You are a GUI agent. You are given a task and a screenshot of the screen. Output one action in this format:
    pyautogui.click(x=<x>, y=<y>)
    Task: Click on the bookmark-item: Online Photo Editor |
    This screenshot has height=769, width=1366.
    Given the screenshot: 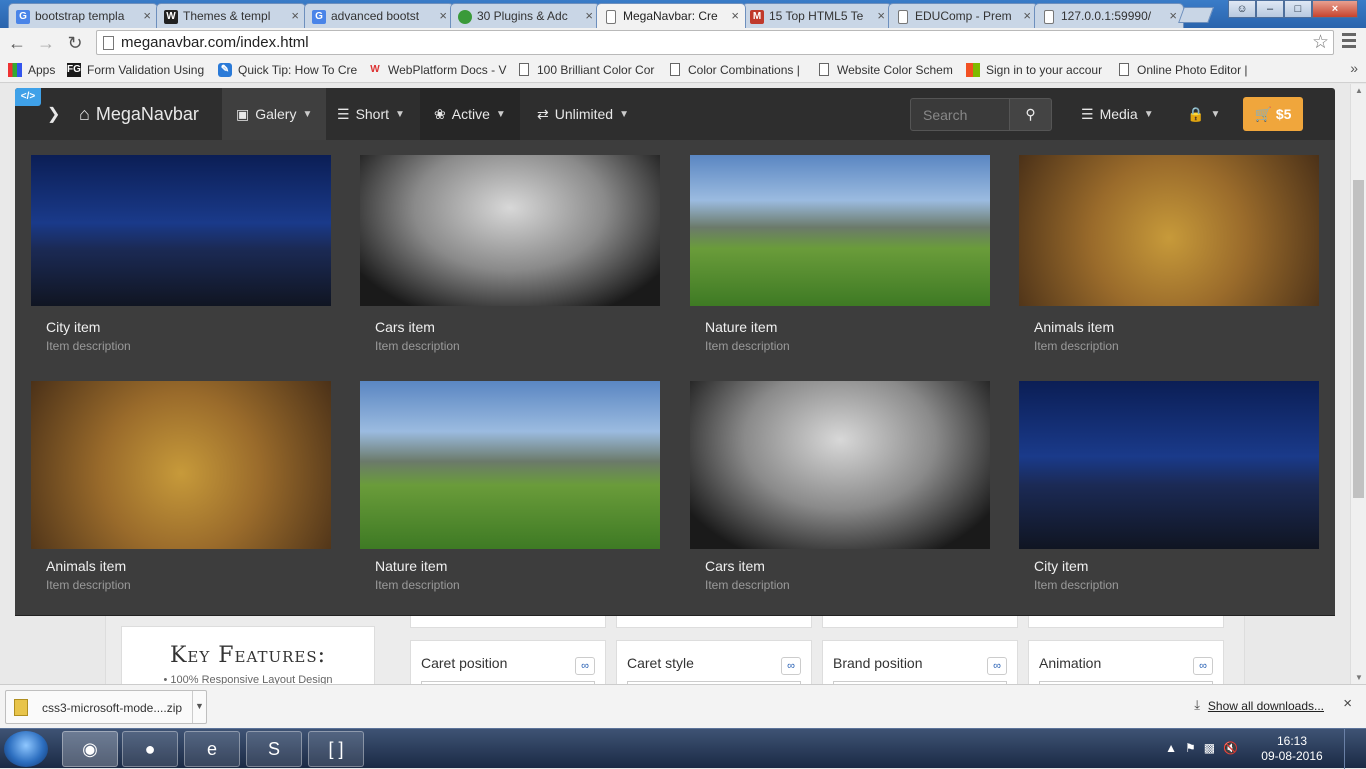 What is the action you would take?
    pyautogui.click(x=1187, y=70)
    